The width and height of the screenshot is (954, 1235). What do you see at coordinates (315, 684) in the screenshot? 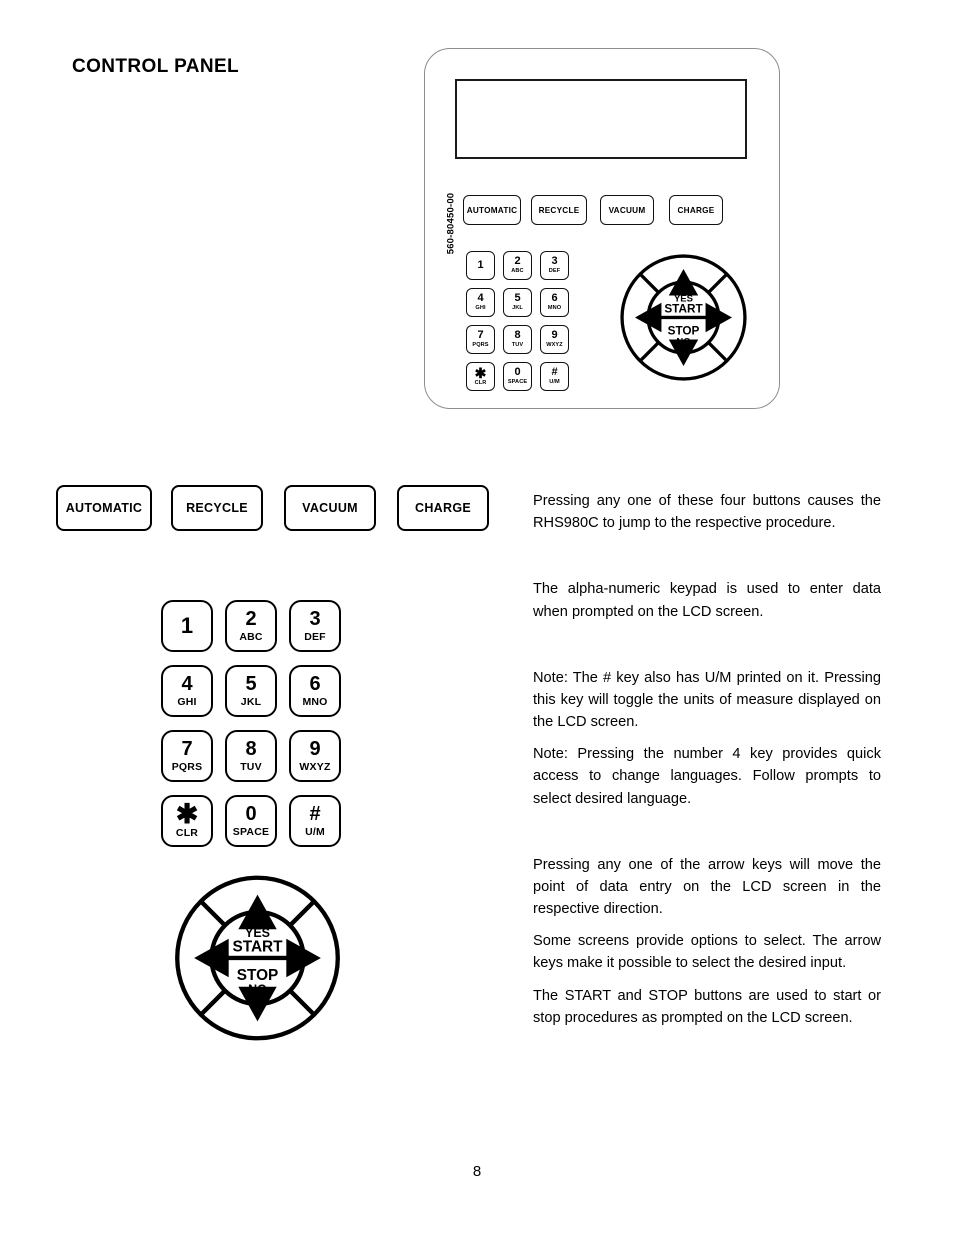
I see `detail-key-6-digit: 6` at bounding box center [315, 684].